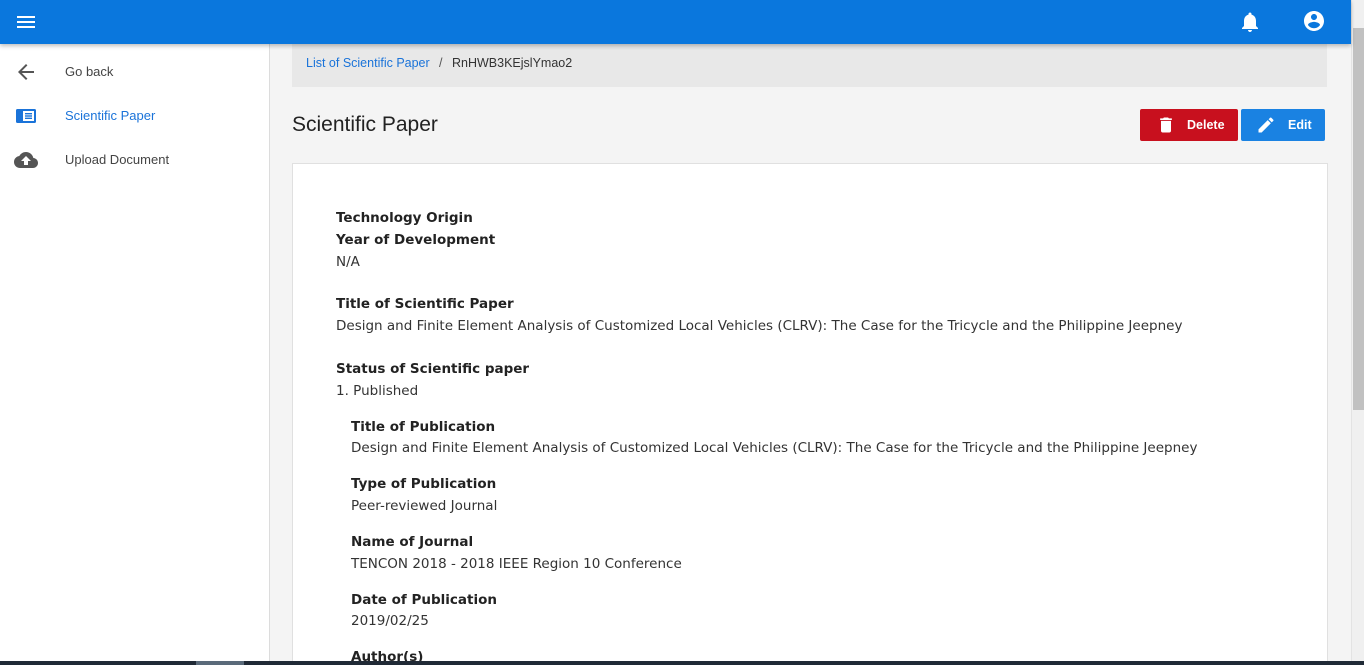 The width and height of the screenshot is (1364, 665). Describe the element at coordinates (220, 663) in the screenshot. I see `taskbar-segment` at that location.